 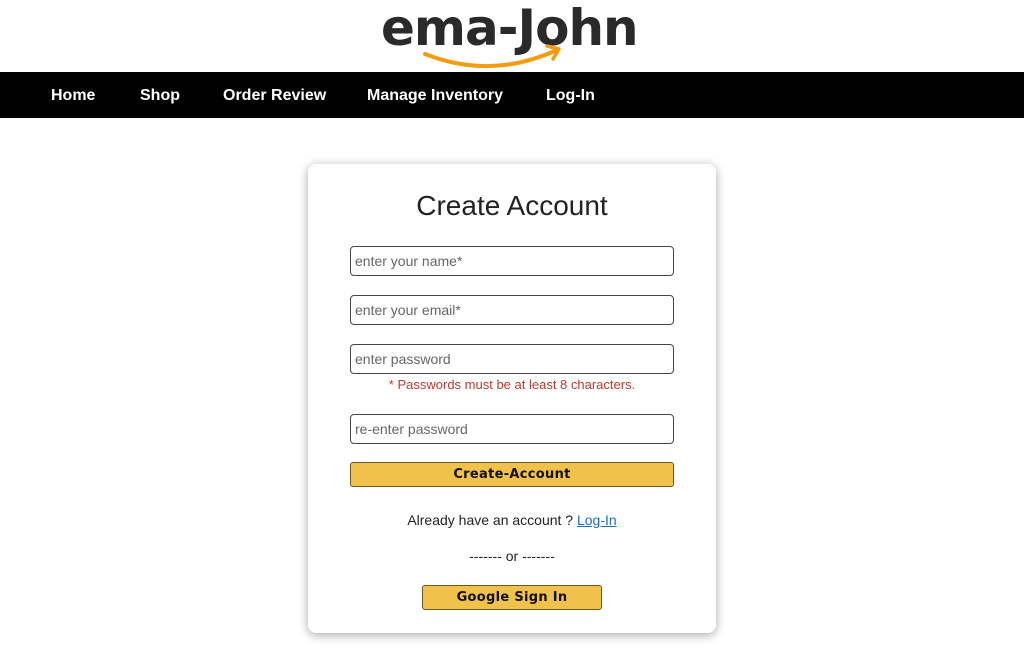 I want to click on nav-order-review: Order Review, so click(x=274, y=96).